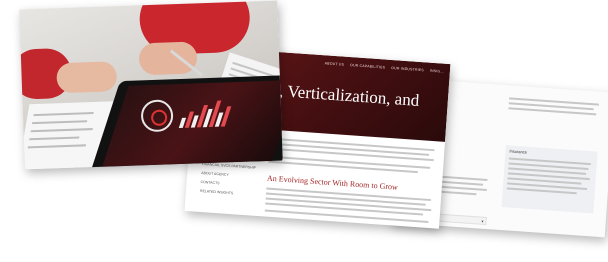  Describe the element at coordinates (549, 179) in the screenshot. I see `callout-box: Insurance` at that location.